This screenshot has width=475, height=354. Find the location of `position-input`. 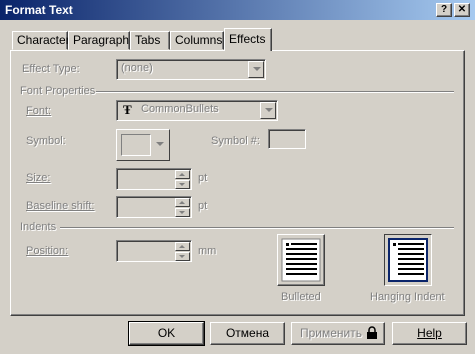

position-input is located at coordinates (154, 251).